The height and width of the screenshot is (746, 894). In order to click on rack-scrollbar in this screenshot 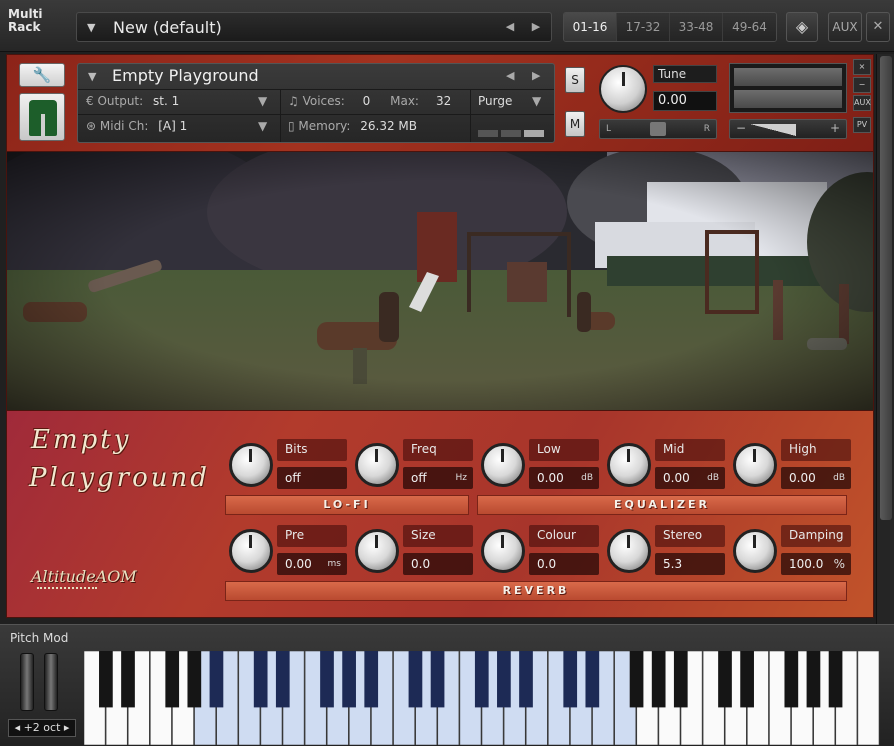, I will do `click(885, 339)`.